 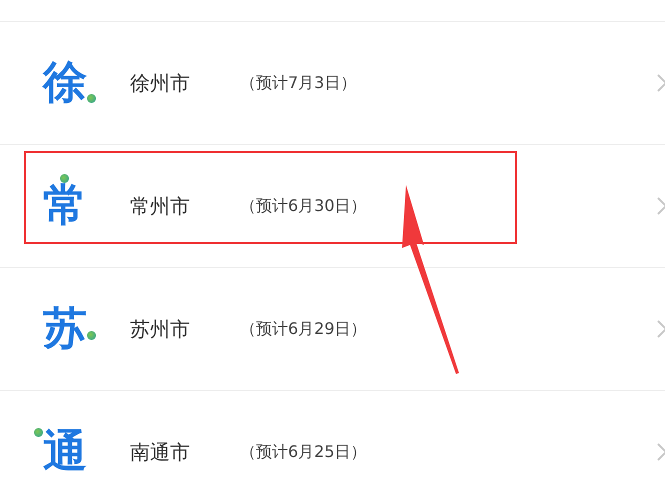 I want to click on city-name: 苏州市, so click(x=185, y=329).